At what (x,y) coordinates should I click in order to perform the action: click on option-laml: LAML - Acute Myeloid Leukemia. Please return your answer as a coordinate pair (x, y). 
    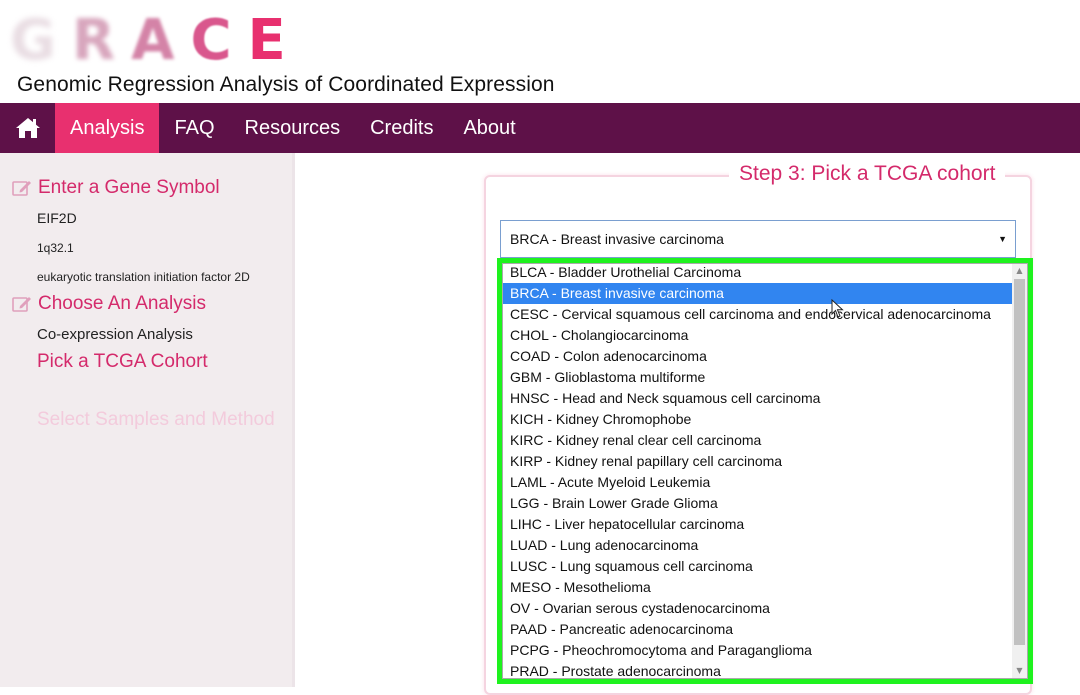
    Looking at the image, I should click on (758, 482).